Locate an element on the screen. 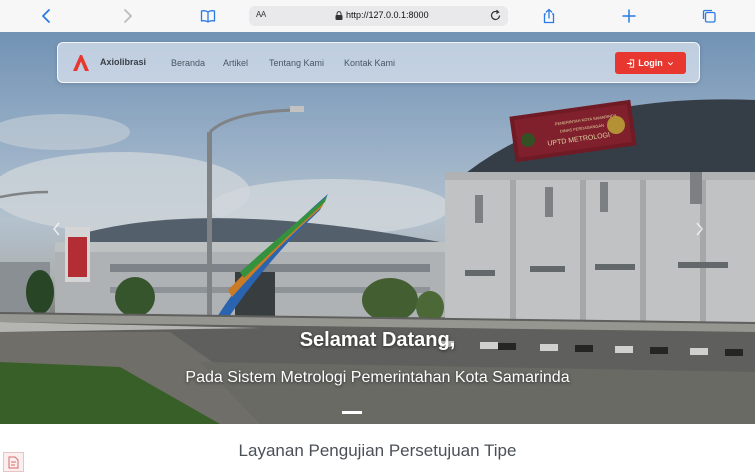 This screenshot has height=472, width=755. book-icon is located at coordinates (208, 16).